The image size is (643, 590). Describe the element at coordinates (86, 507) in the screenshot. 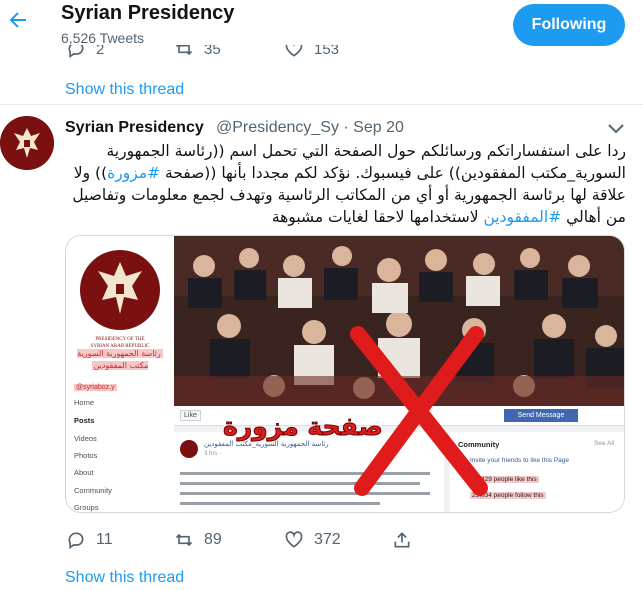

I see `fb-menu-item: Groups` at that location.